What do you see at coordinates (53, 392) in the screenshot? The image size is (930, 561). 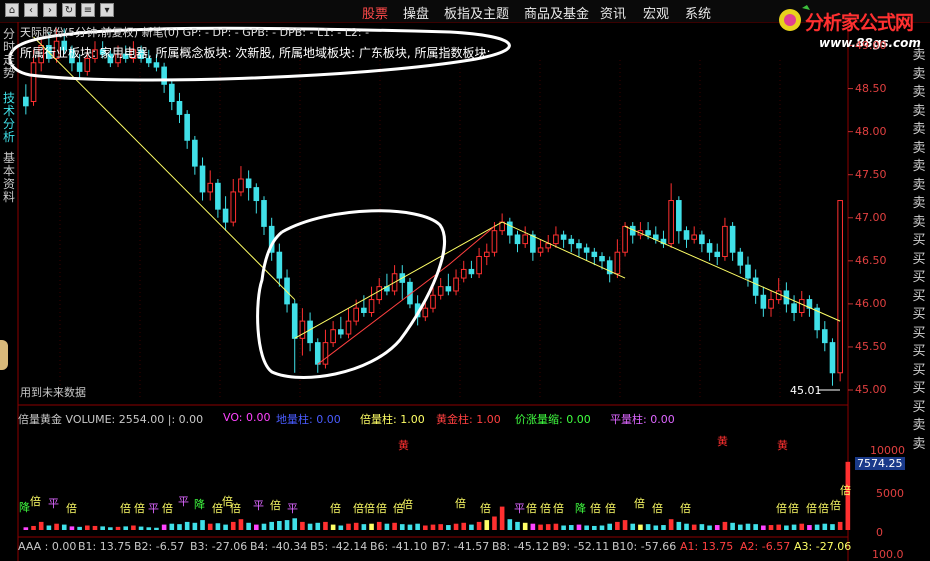 I see `future-data-note: 用到未来数据` at bounding box center [53, 392].